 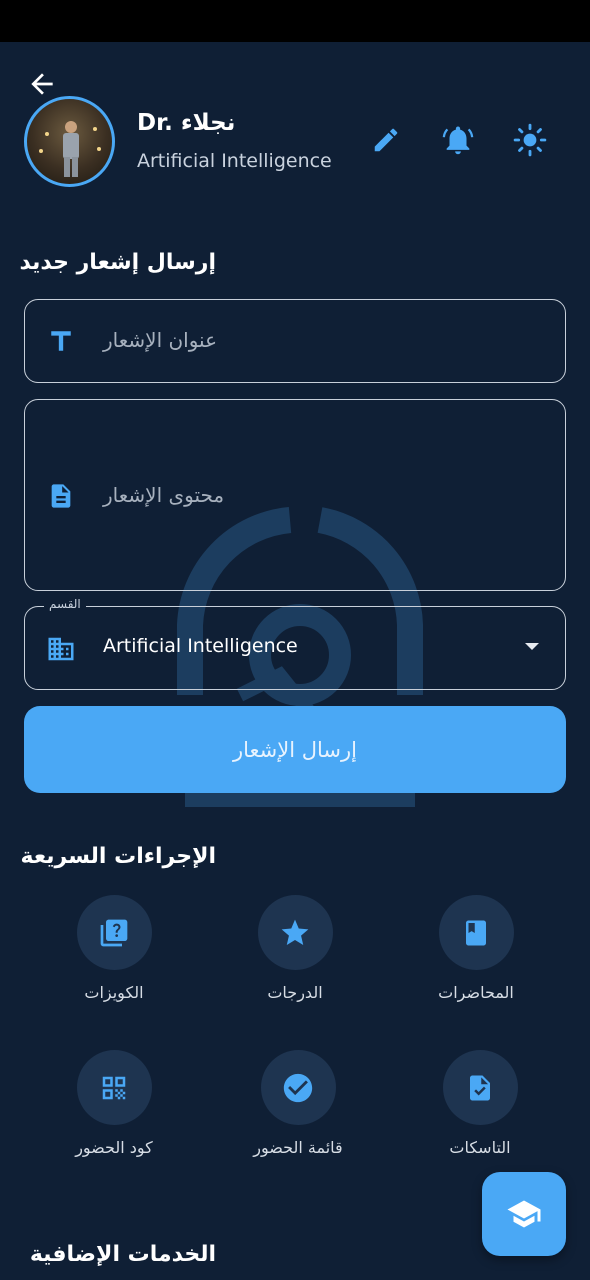 What do you see at coordinates (160, 340) in the screenshot?
I see `notification-title-placeholder: عنوان الإشعار` at bounding box center [160, 340].